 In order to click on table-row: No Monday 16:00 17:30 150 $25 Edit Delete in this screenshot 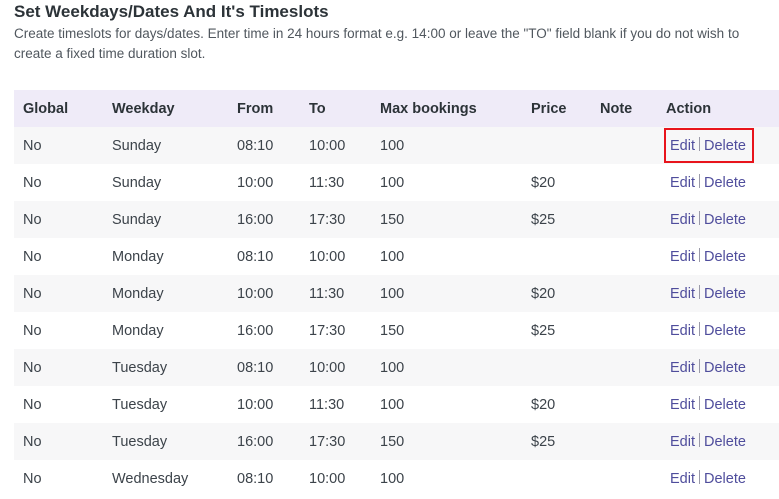, I will do `click(396, 330)`.